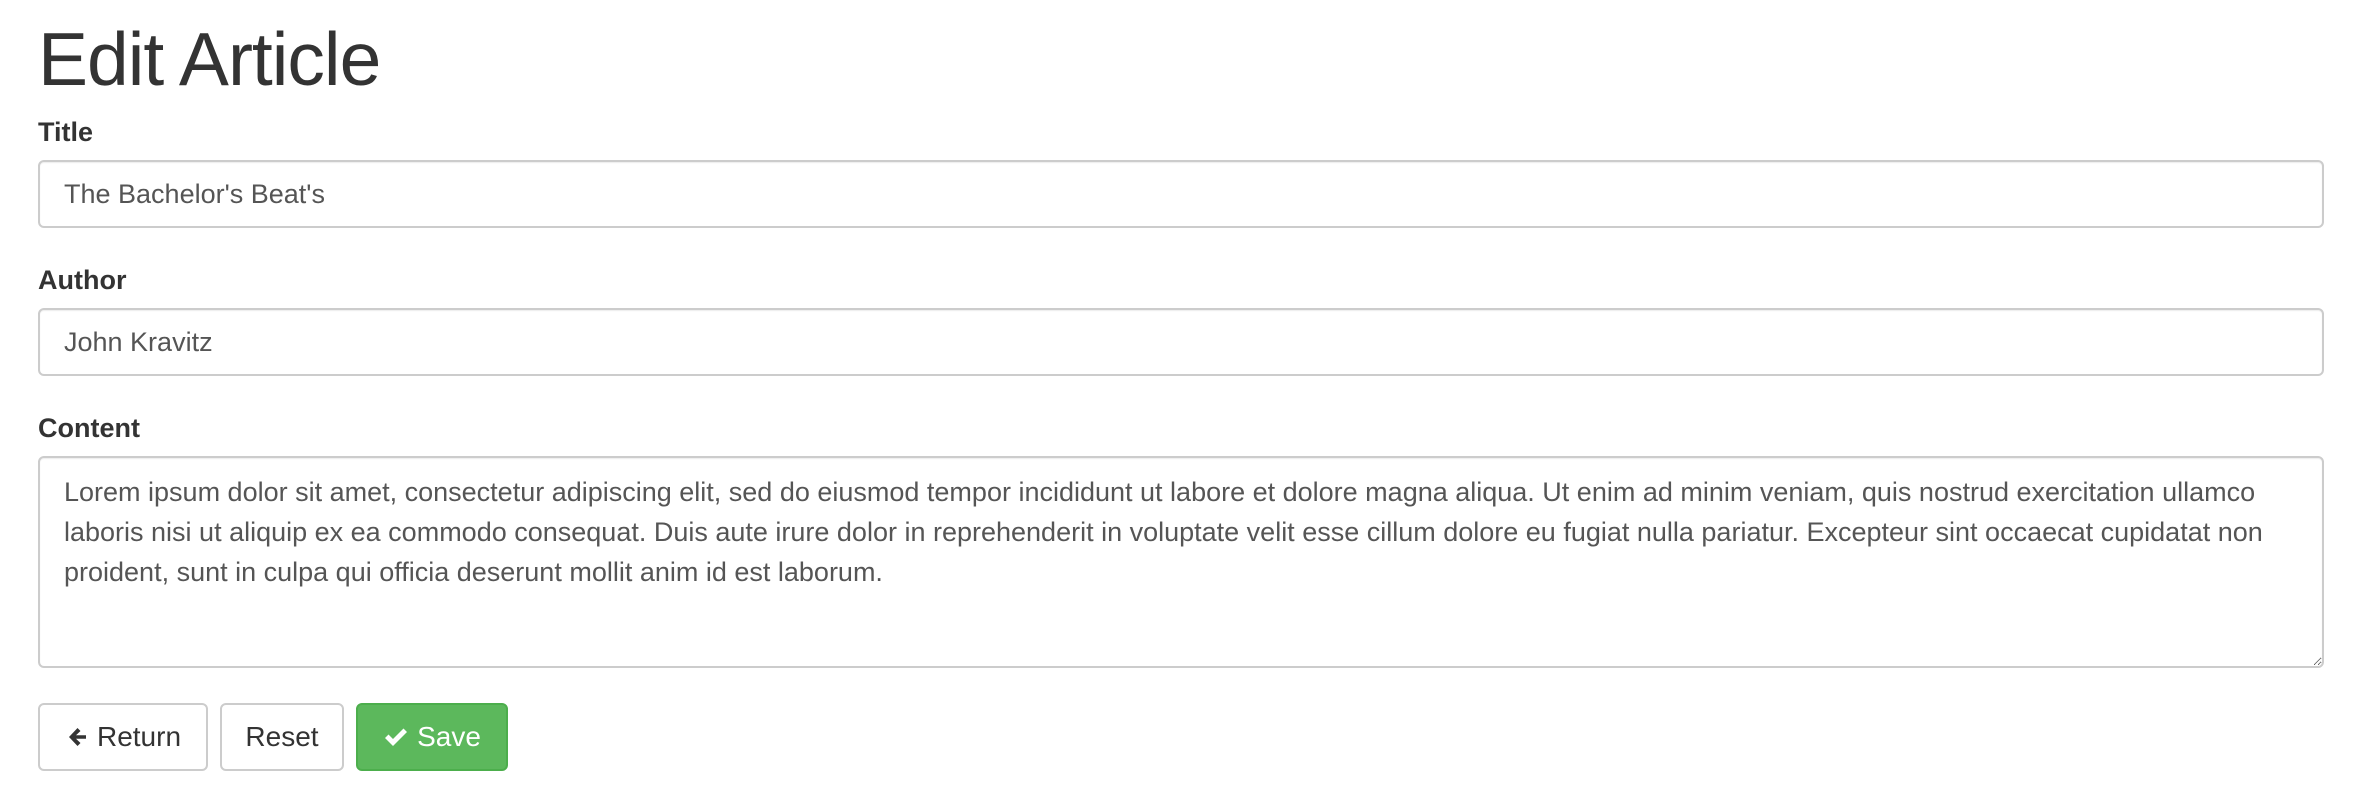 The image size is (2362, 808). What do you see at coordinates (449, 736) in the screenshot?
I see `save-button-label: Save` at bounding box center [449, 736].